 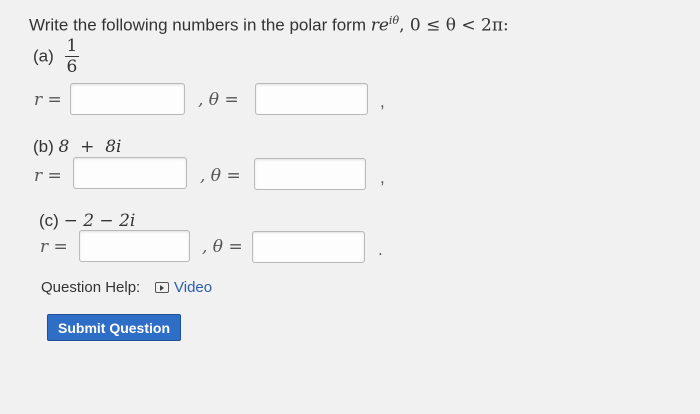 I want to click on part-b-theta-input, so click(x=310, y=174).